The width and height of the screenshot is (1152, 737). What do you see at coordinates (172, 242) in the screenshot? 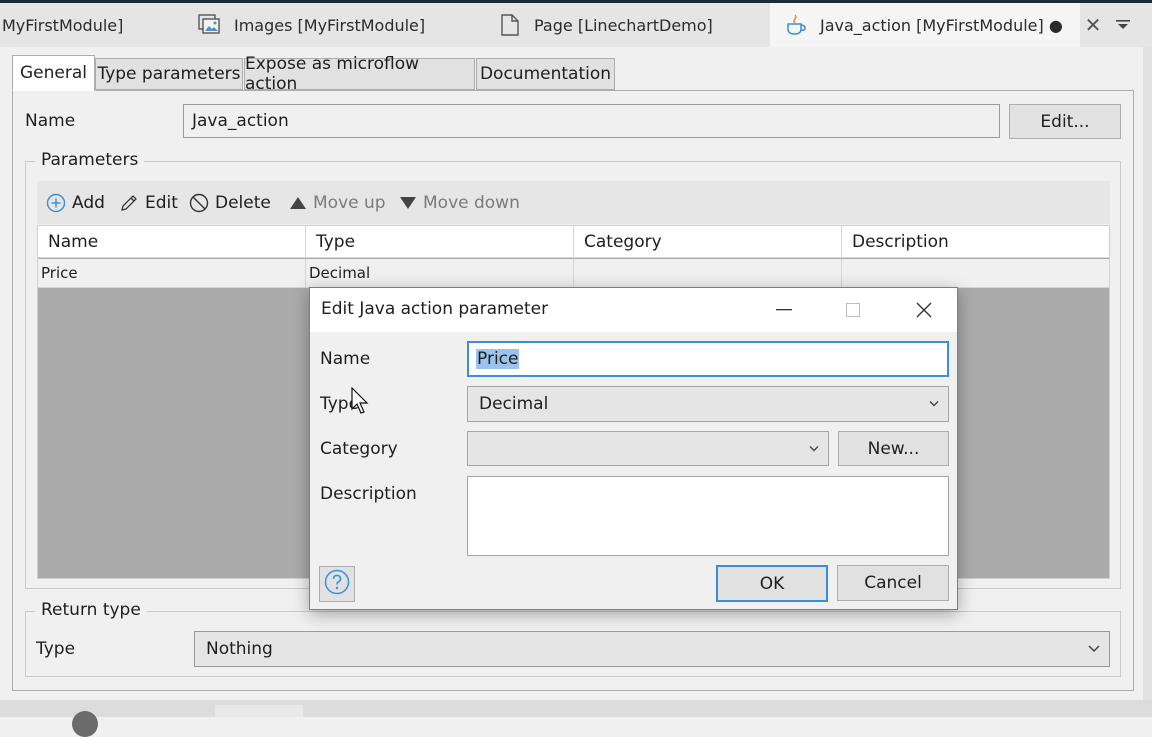
I see `column-header-name: Name` at bounding box center [172, 242].